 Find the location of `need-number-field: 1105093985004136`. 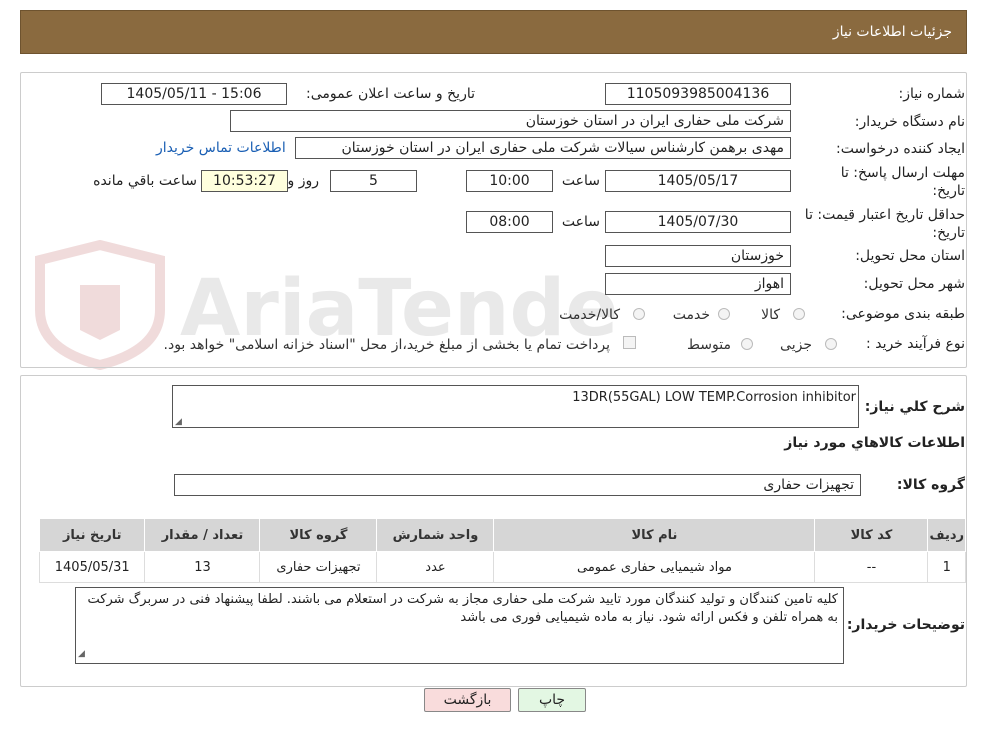

need-number-field: 1105093985004136 is located at coordinates (698, 94).